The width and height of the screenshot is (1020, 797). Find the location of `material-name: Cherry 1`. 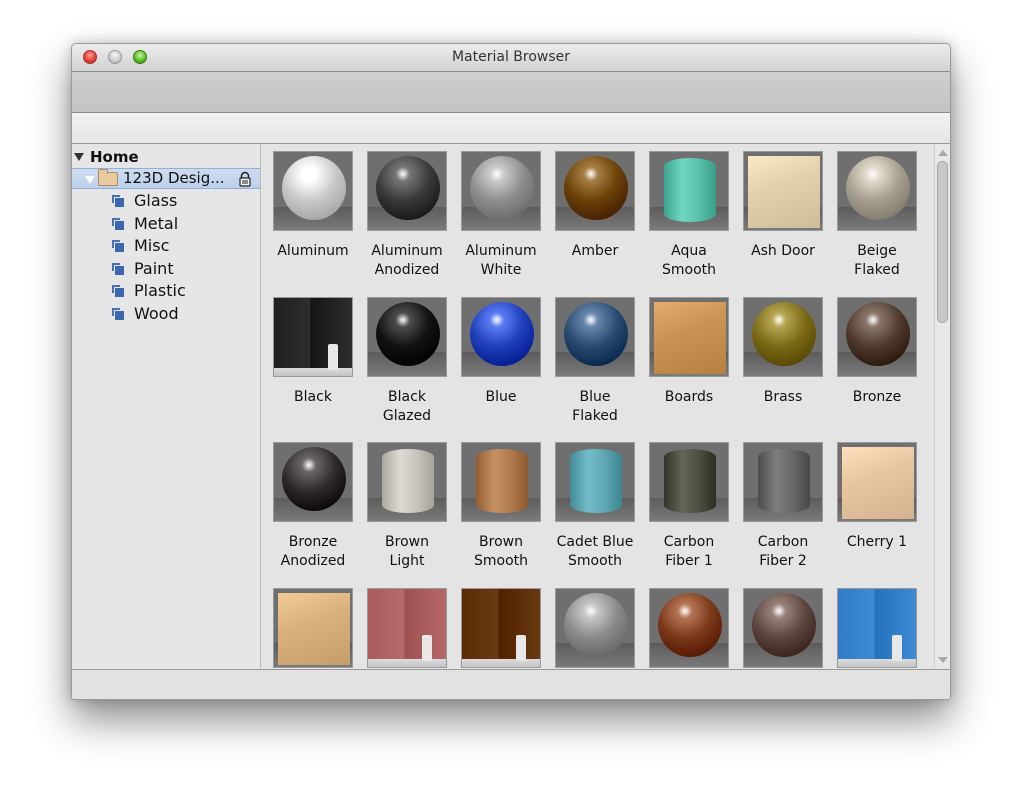

material-name: Cherry 1 is located at coordinates (877, 542).